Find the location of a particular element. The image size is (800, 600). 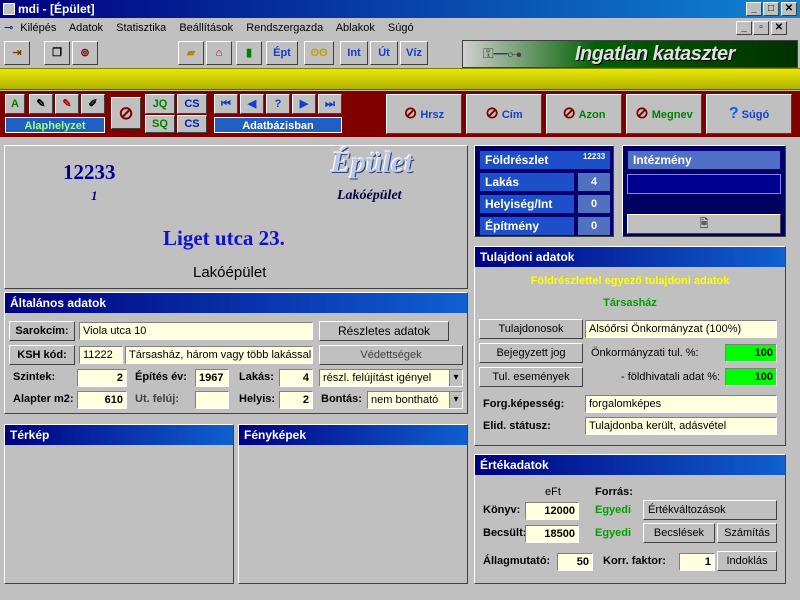

intezmeny-doc-button: 🗎 is located at coordinates (704, 224).